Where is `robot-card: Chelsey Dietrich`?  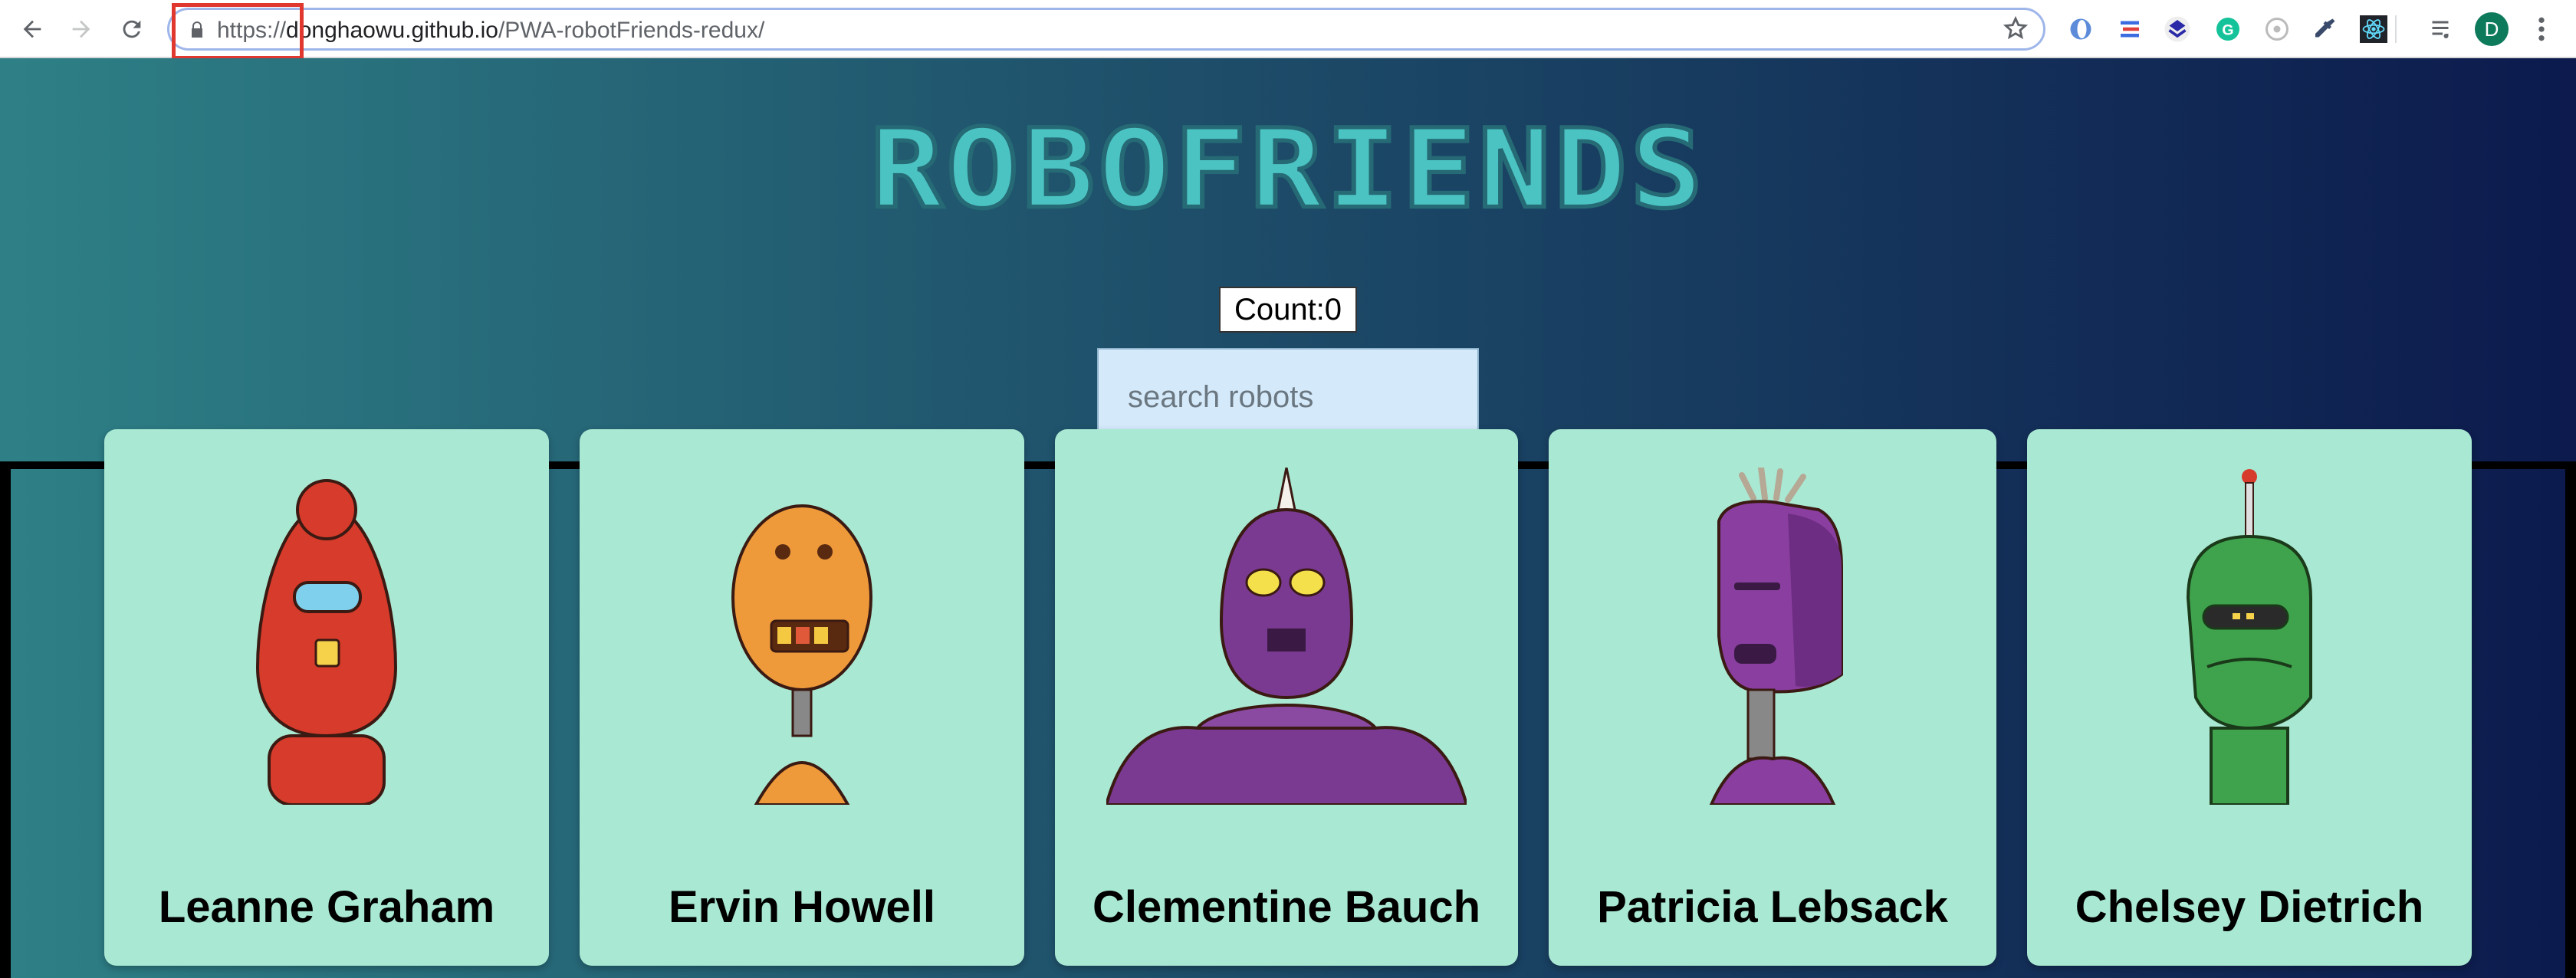 robot-card: Chelsey Dietrich is located at coordinates (2249, 697).